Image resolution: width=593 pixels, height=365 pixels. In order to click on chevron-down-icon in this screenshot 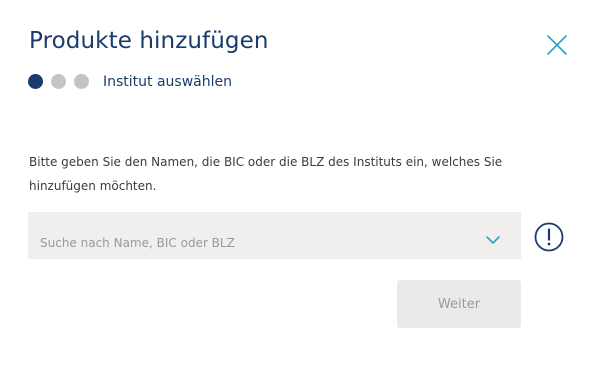, I will do `click(493, 240)`.